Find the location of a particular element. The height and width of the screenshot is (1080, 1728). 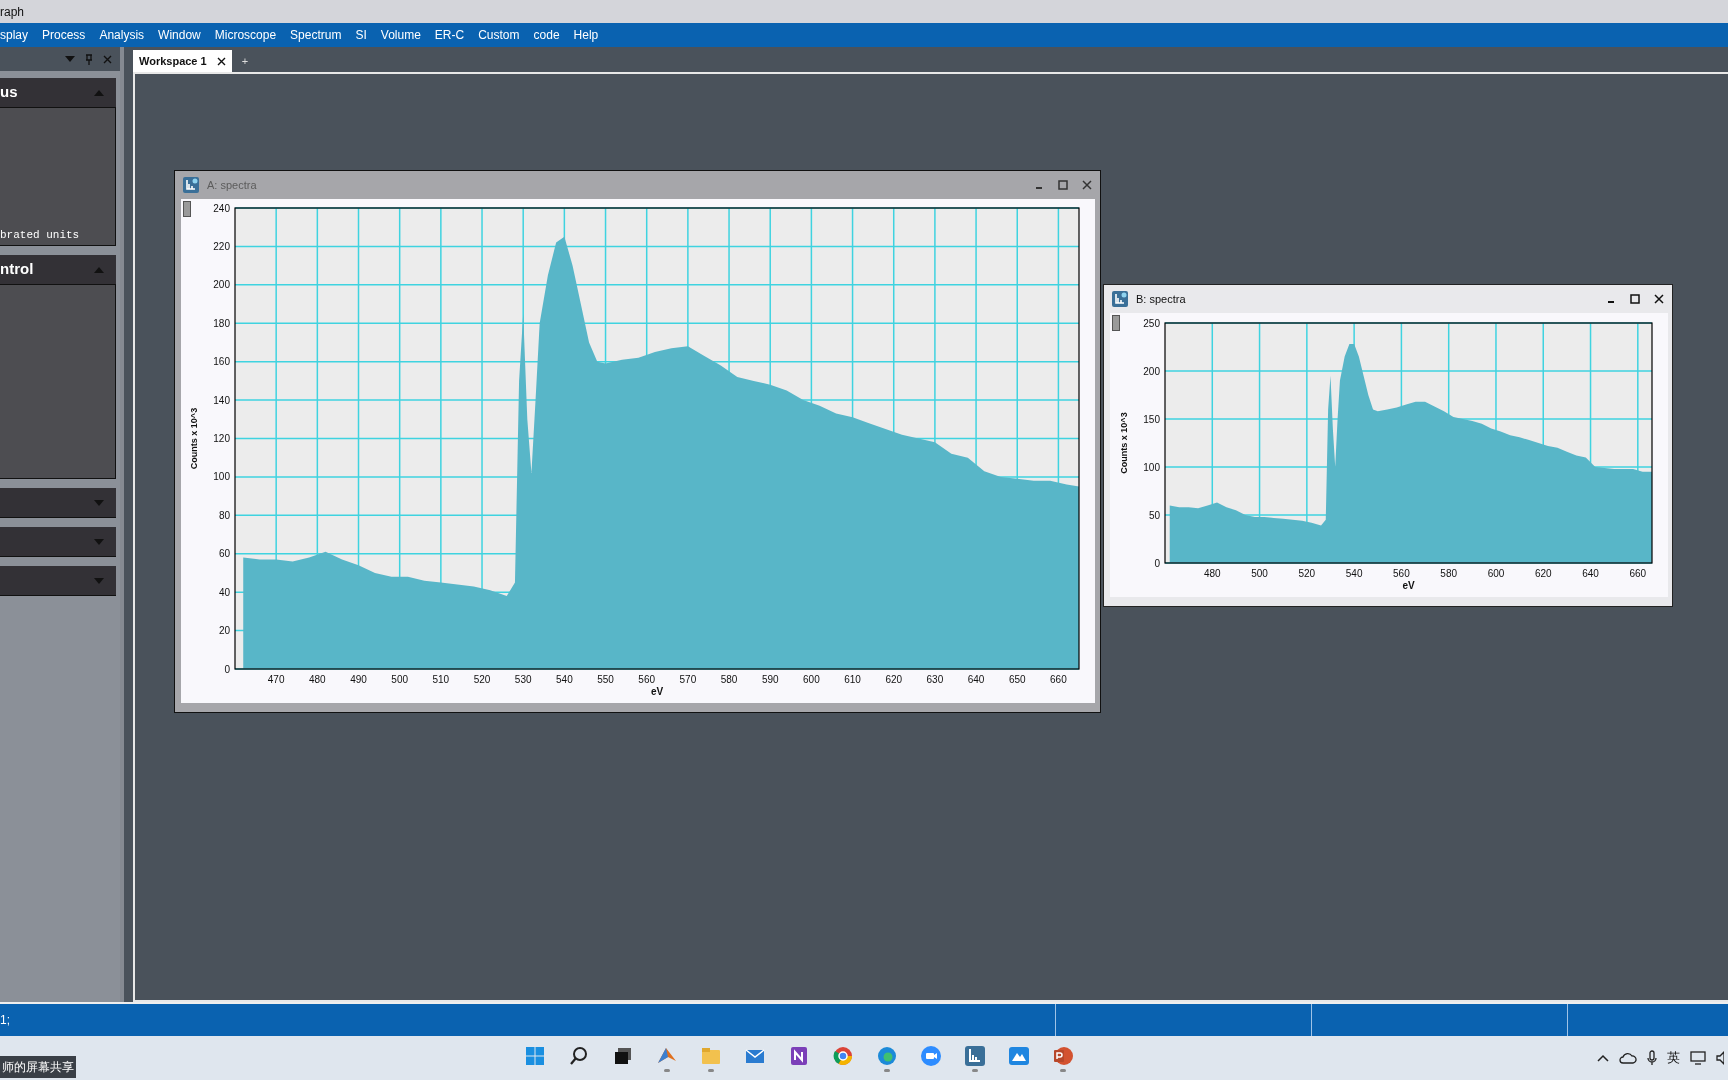

tick-label: 250 is located at coordinates (1151, 323).